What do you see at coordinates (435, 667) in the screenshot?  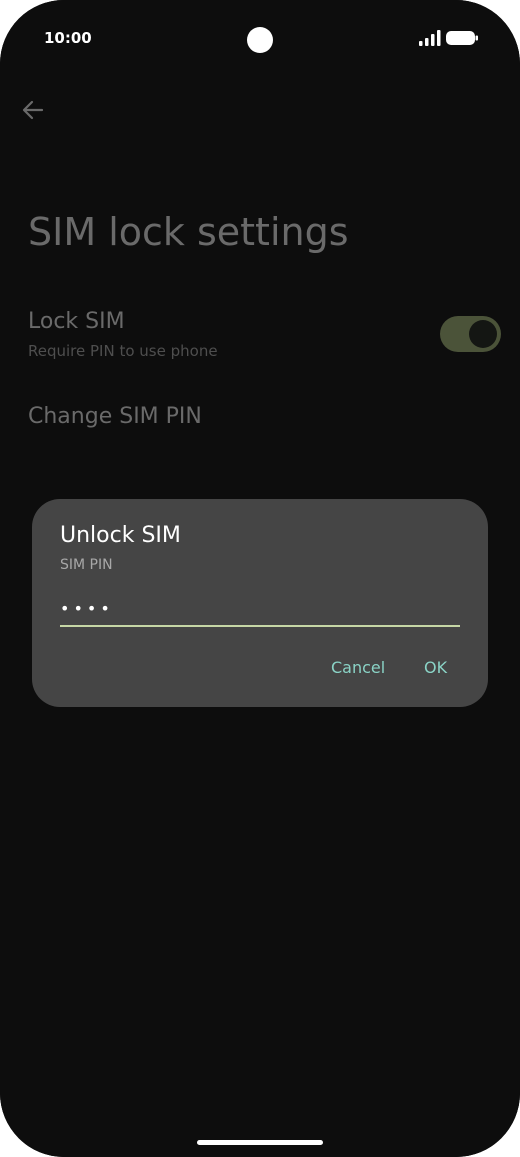 I see `ok-button: OK` at bounding box center [435, 667].